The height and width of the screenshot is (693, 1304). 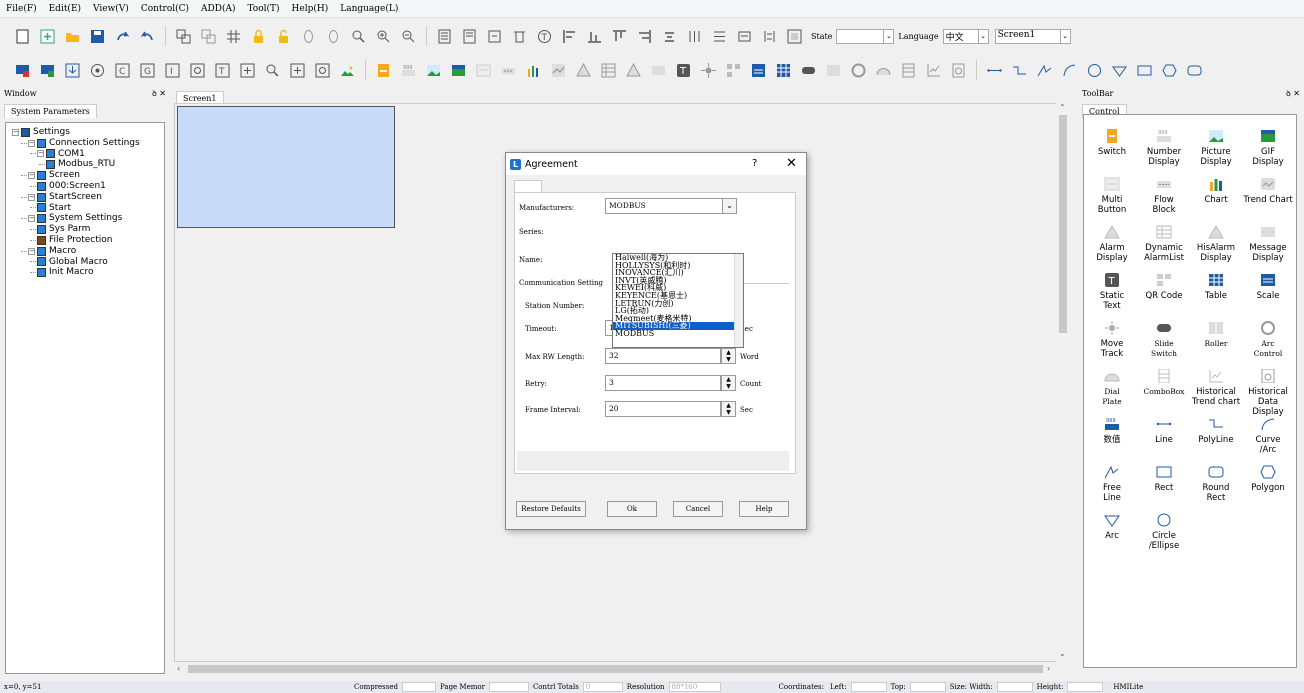 What do you see at coordinates (744, 36) in the screenshot?
I see `same-size-icon` at bounding box center [744, 36].